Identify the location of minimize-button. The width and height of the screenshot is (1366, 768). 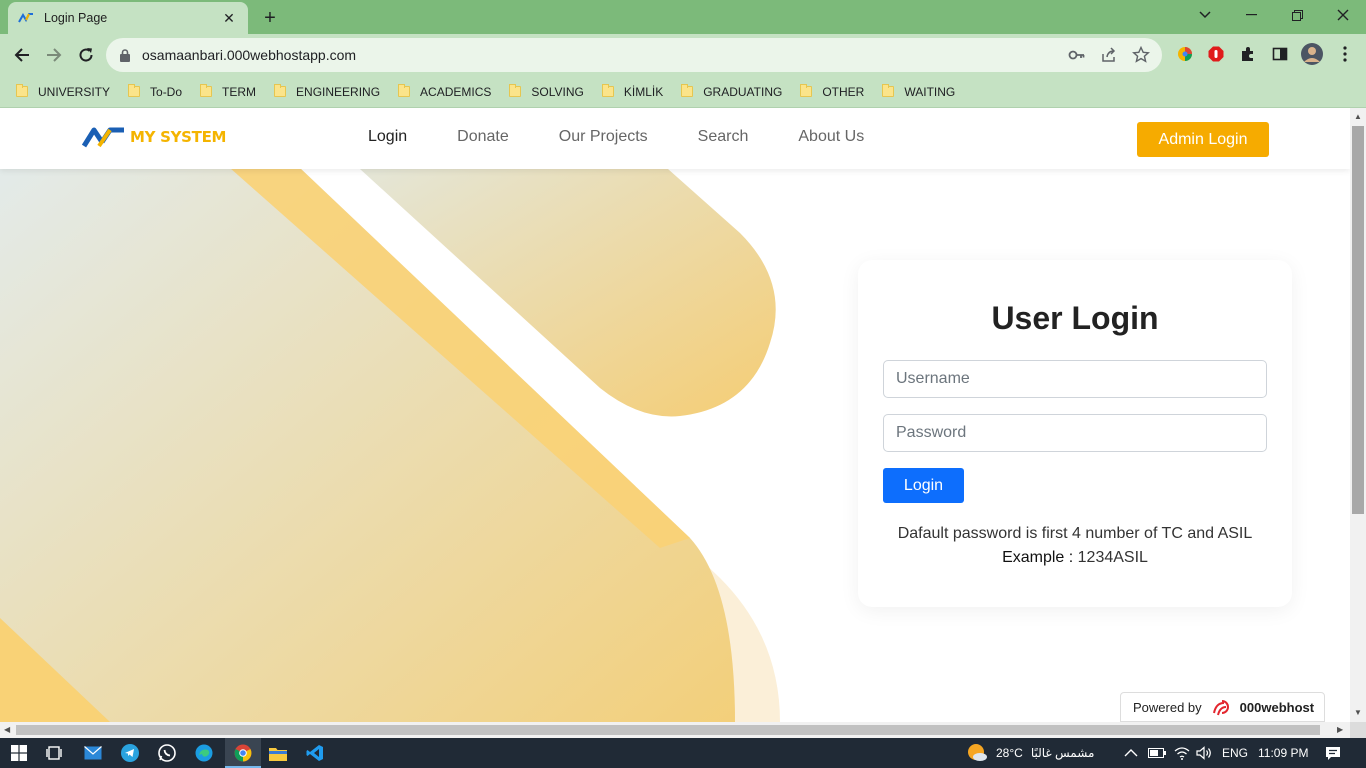
(1251, 15).